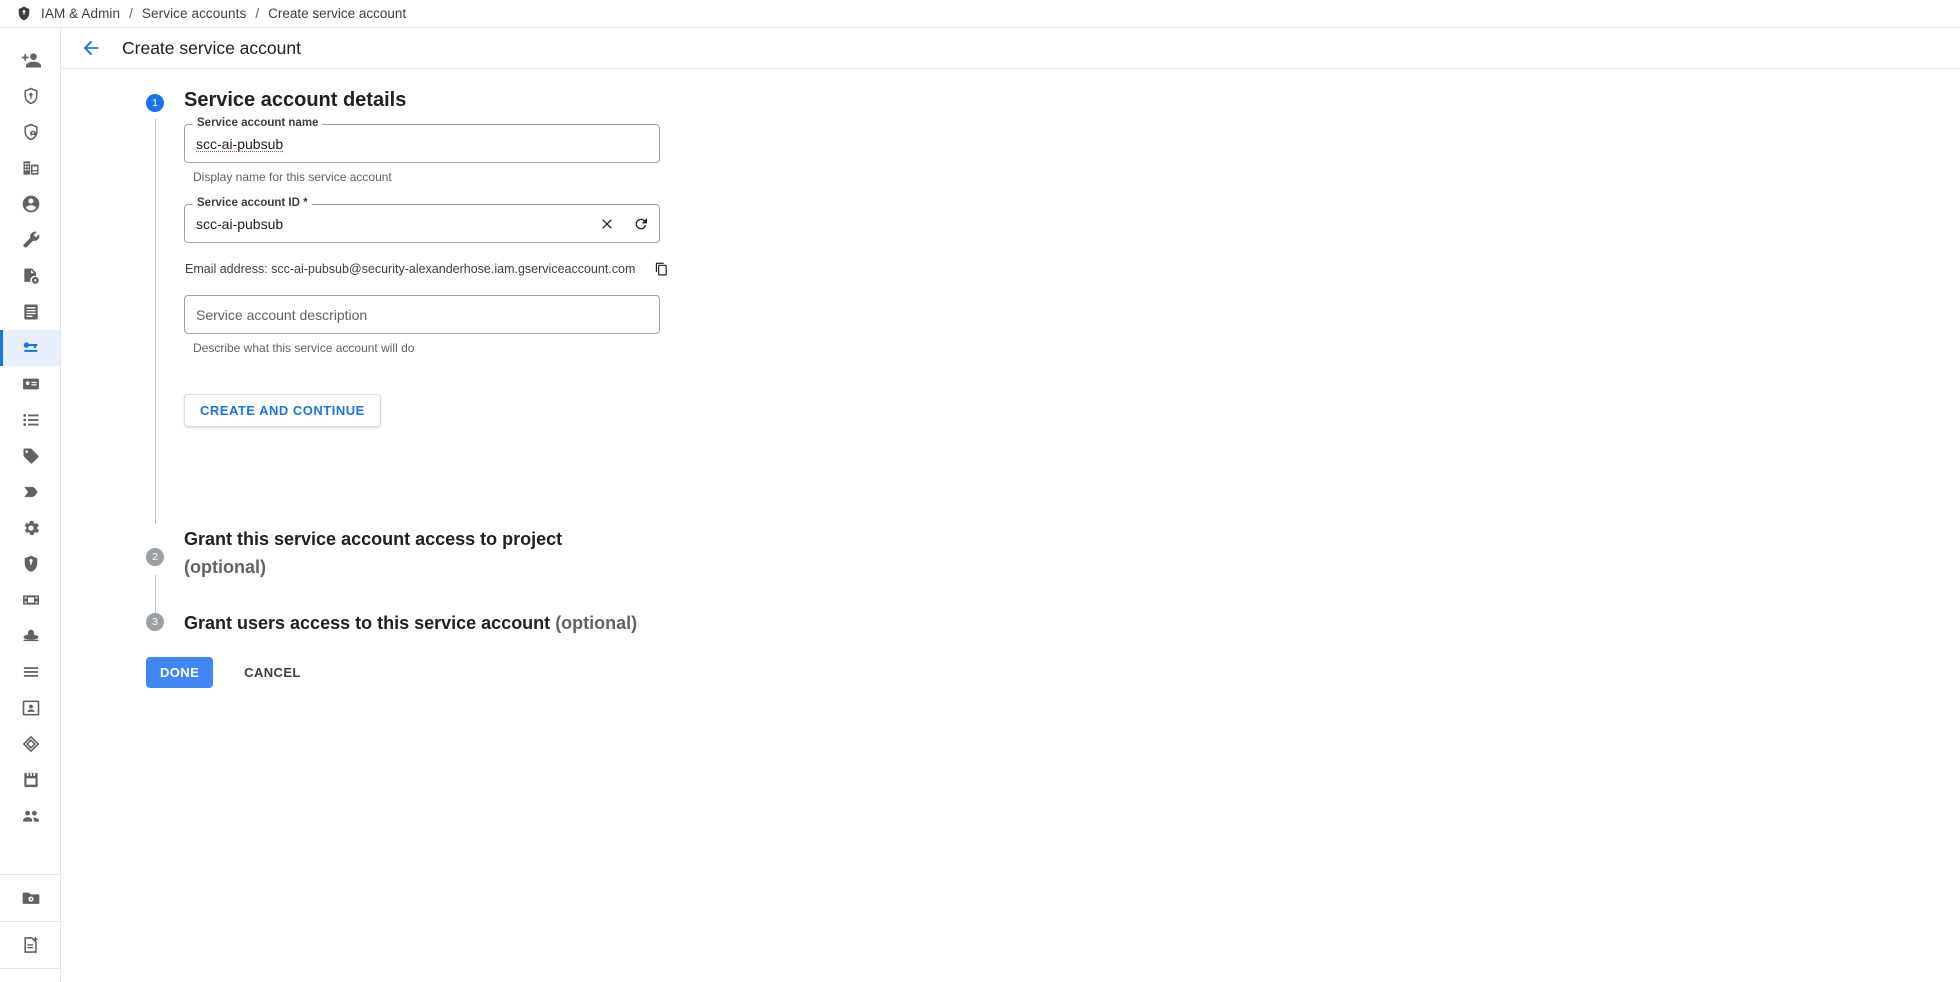  I want to click on refresh-icon, so click(641, 223).